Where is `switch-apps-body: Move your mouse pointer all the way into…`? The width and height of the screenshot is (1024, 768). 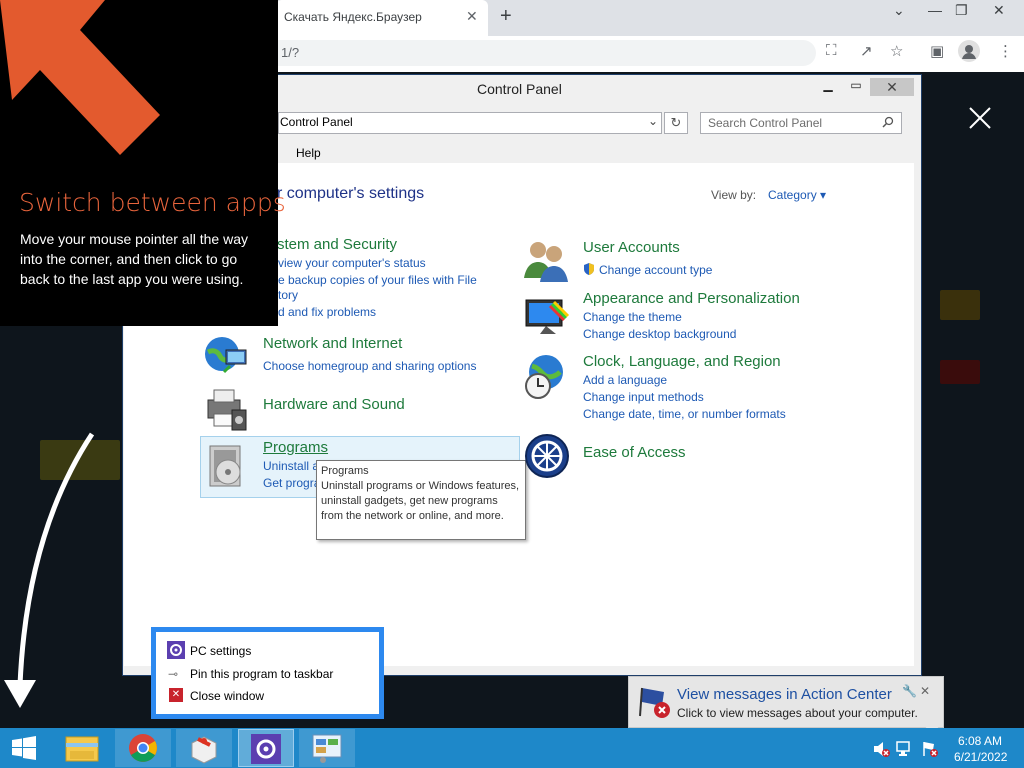
switch-apps-body: Move your mouse pointer all the way into… is located at coordinates (134, 259).